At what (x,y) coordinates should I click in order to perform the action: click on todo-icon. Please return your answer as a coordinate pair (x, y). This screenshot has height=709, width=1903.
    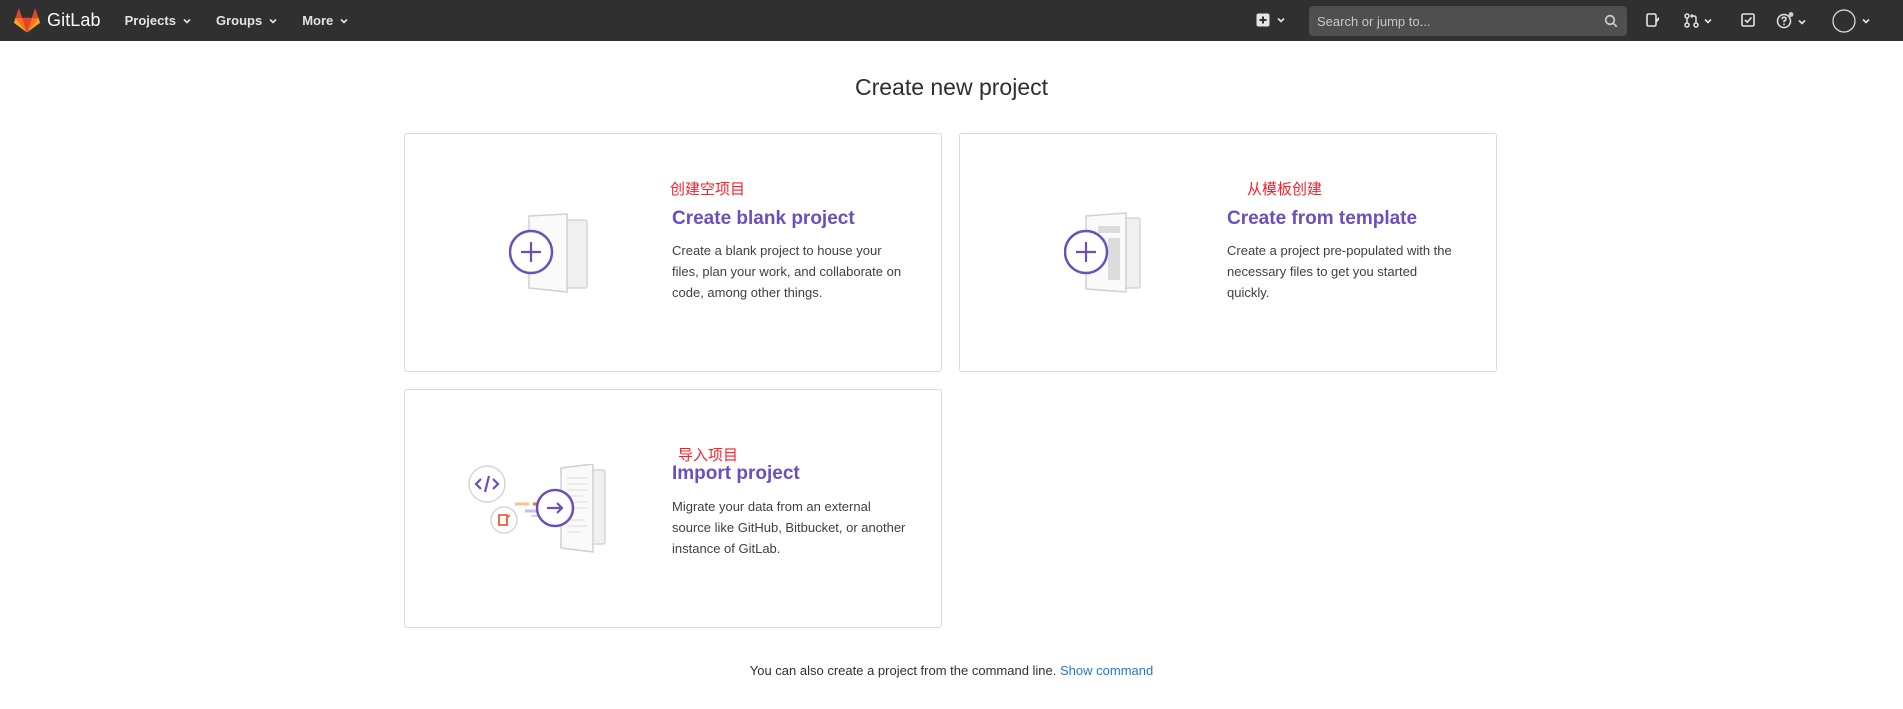
    Looking at the image, I should click on (1748, 20).